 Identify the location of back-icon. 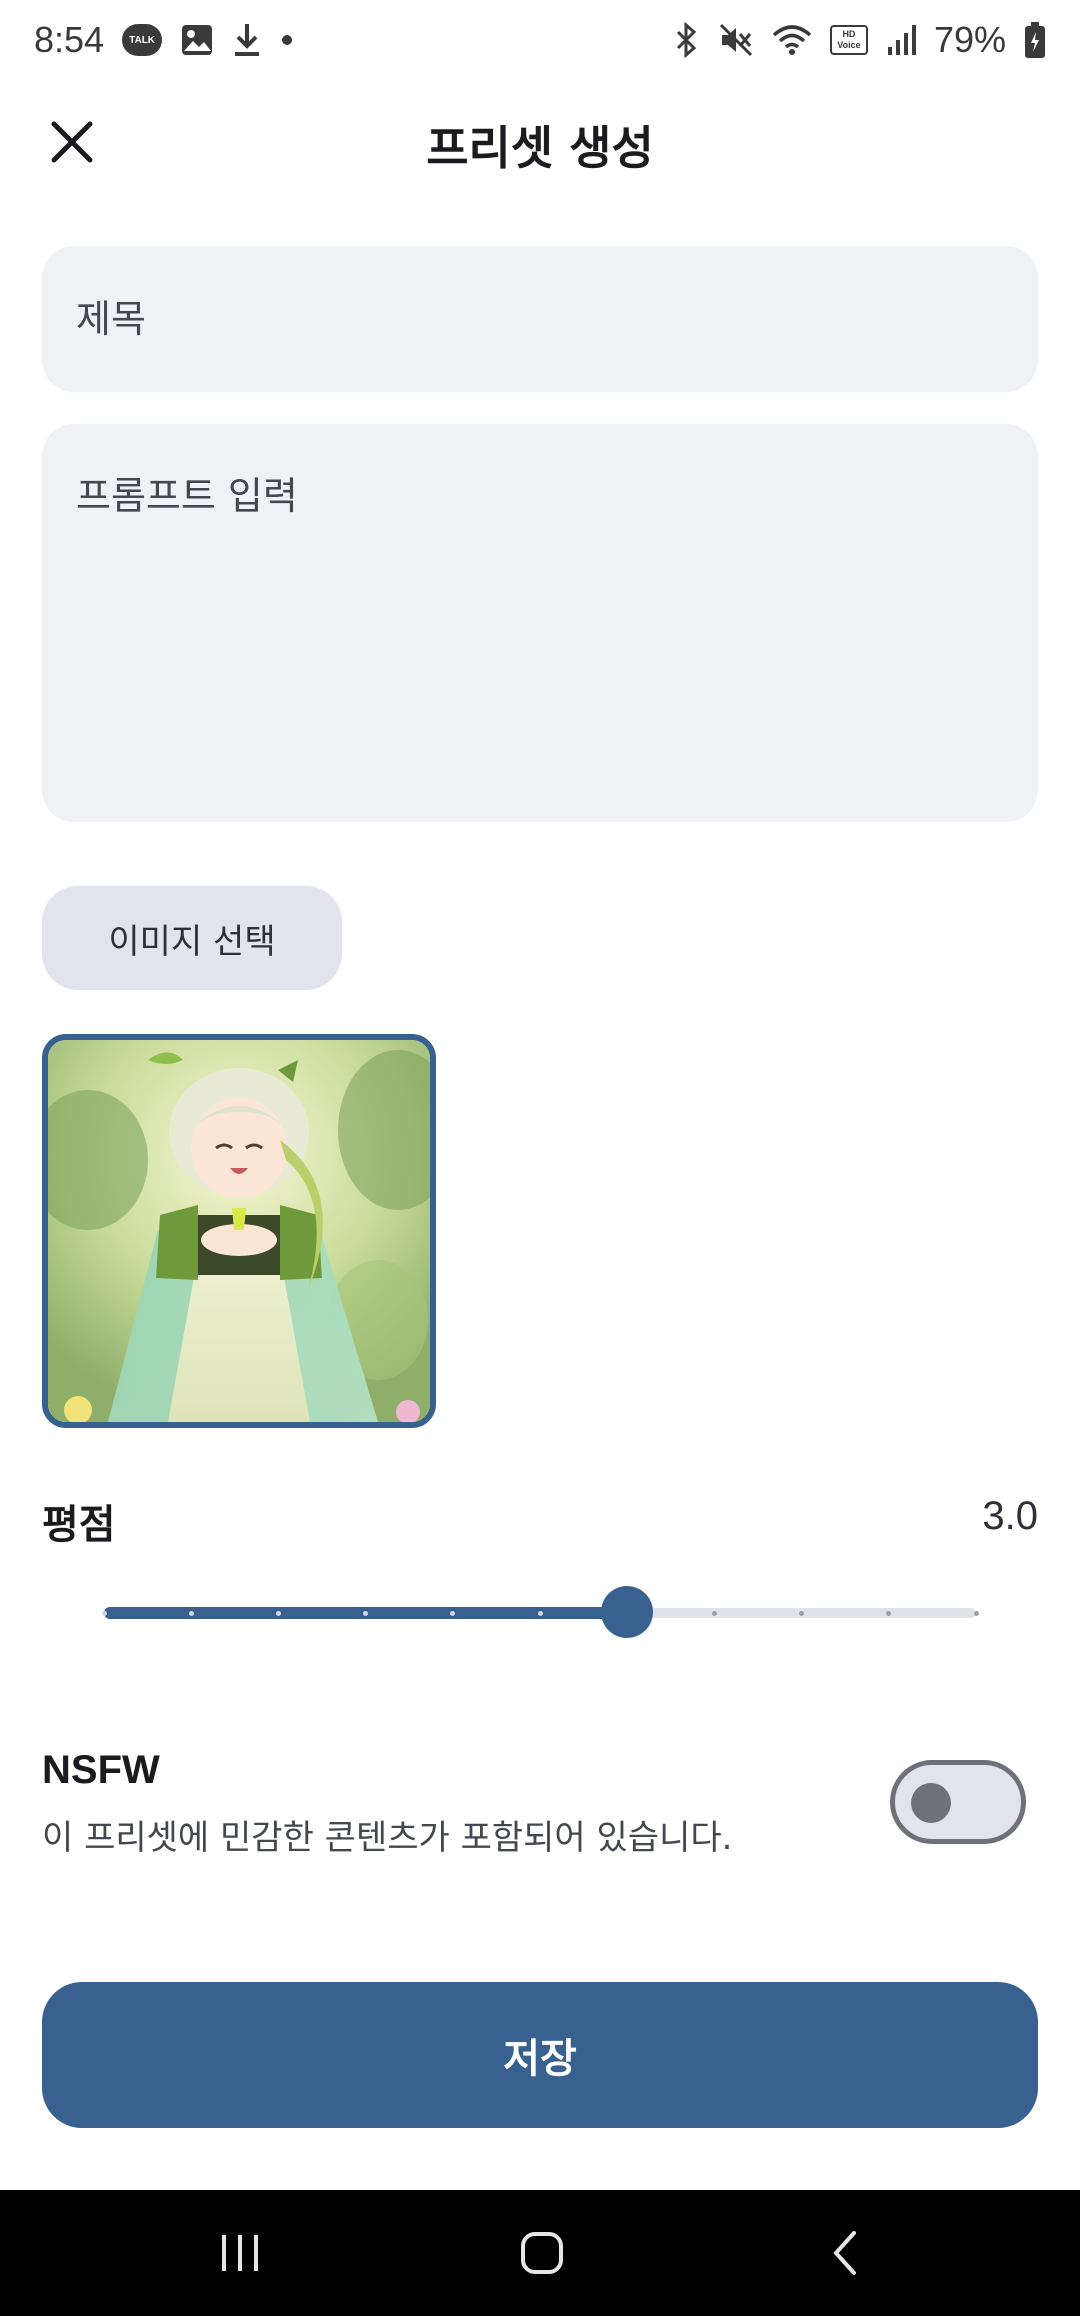
(844, 2253).